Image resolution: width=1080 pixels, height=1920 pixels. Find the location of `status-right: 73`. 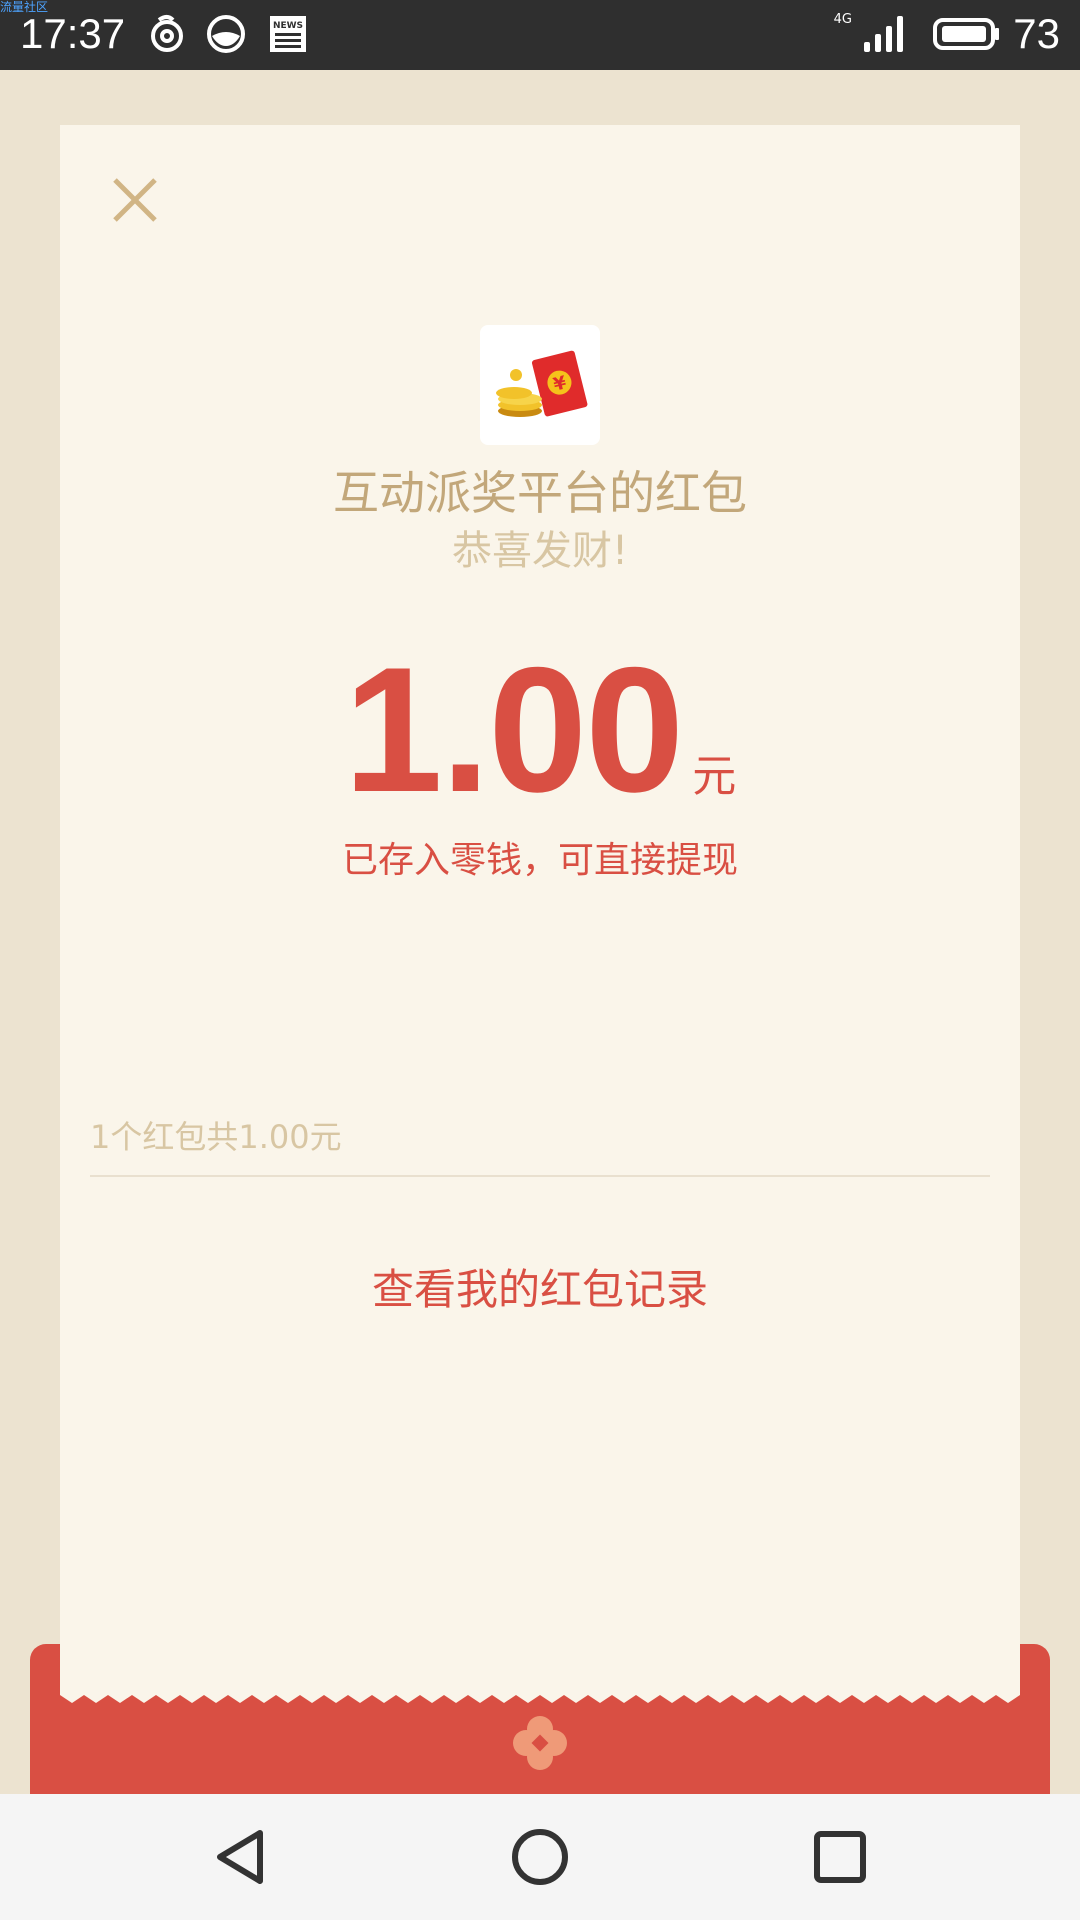

status-right: 73 is located at coordinates (1029, 34).